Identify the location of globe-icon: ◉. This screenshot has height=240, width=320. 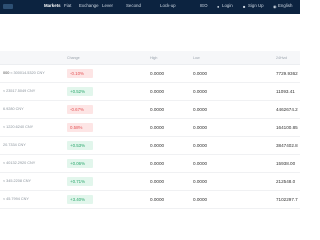
(275, 6).